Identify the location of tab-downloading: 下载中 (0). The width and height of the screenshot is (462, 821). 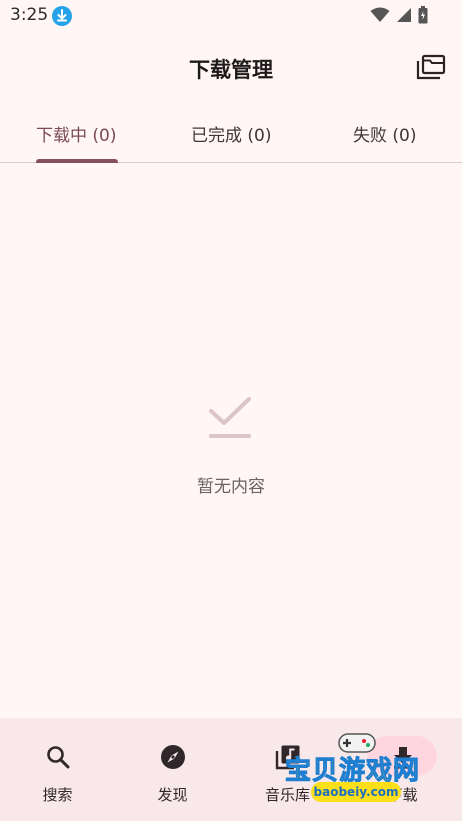
(76, 133).